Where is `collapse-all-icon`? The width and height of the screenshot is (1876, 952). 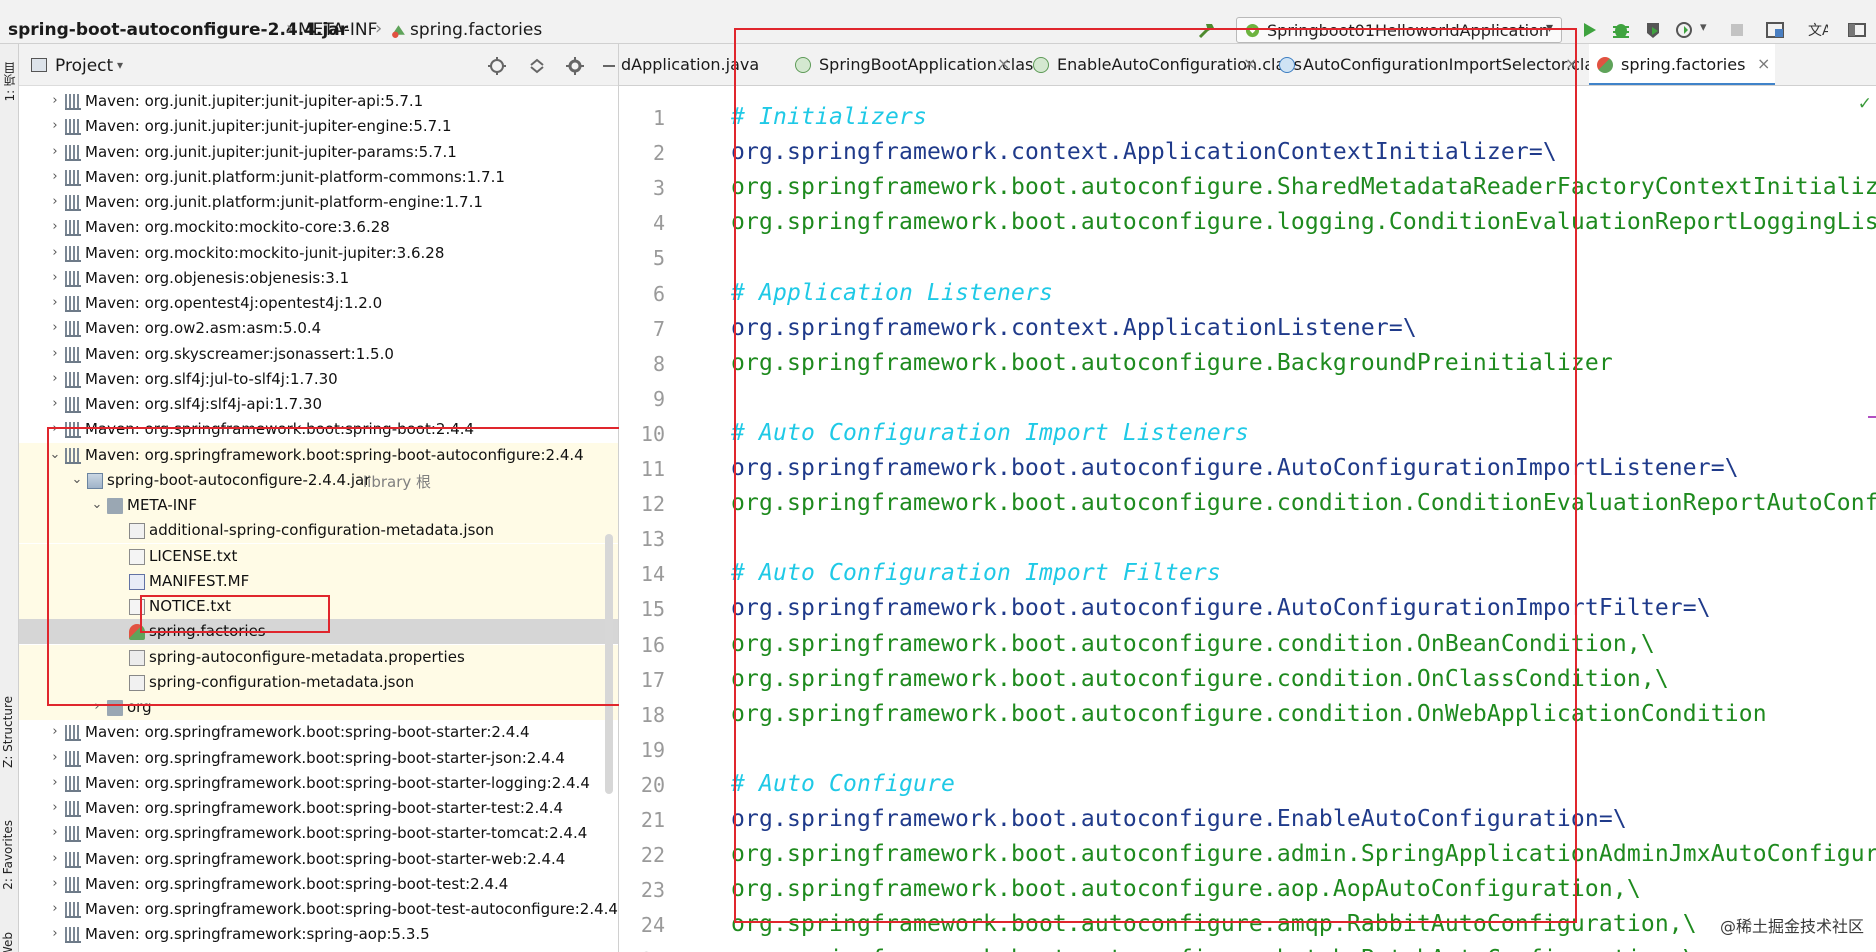
collapse-all-icon is located at coordinates (537, 66).